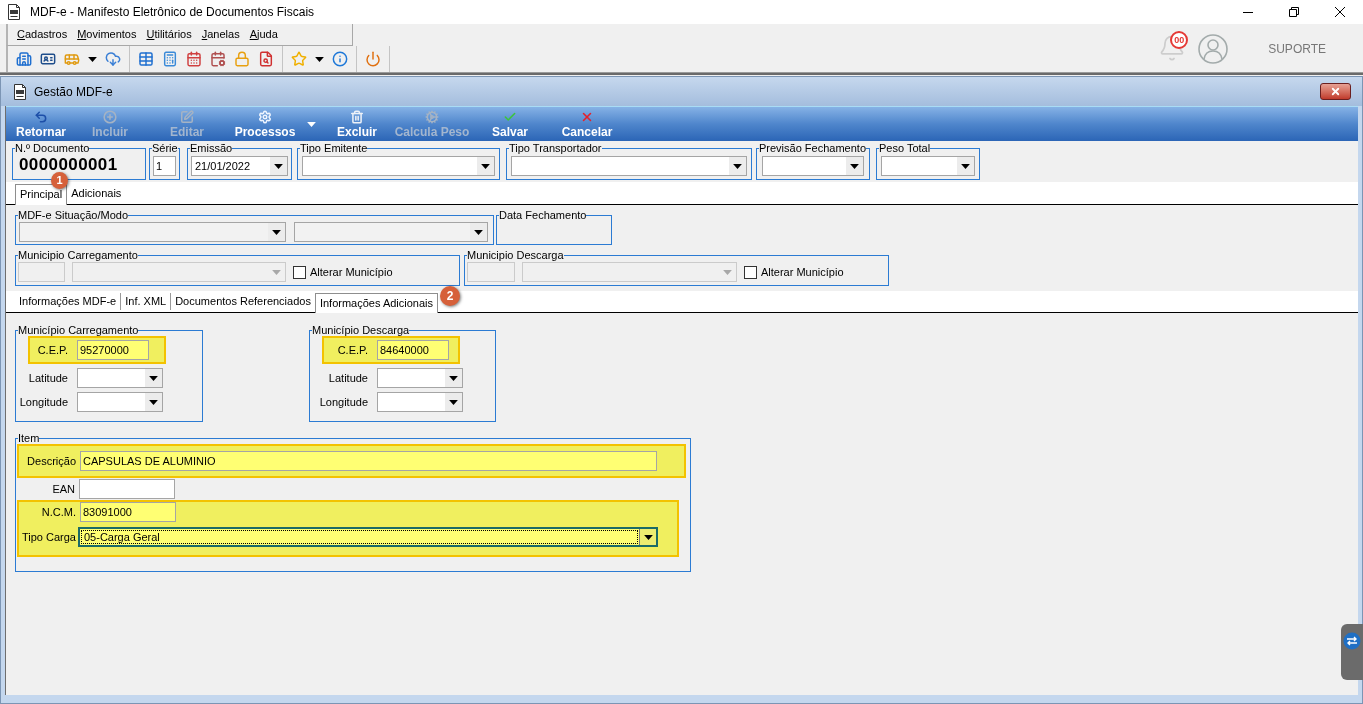  What do you see at coordinates (450, 296) in the screenshot?
I see `step-marker: 2` at bounding box center [450, 296].